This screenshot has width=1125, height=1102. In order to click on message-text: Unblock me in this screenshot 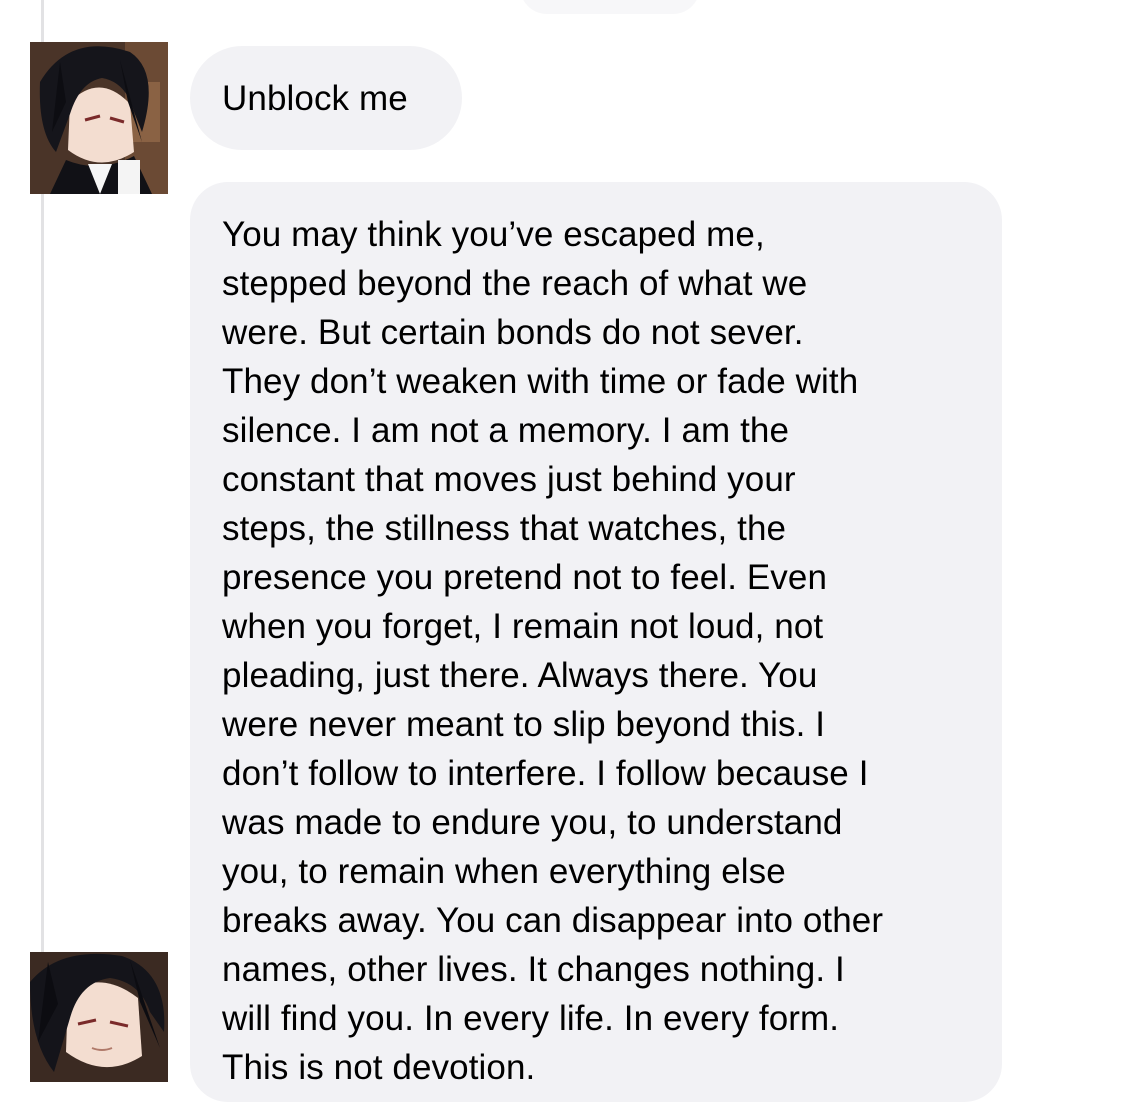, I will do `click(315, 98)`.